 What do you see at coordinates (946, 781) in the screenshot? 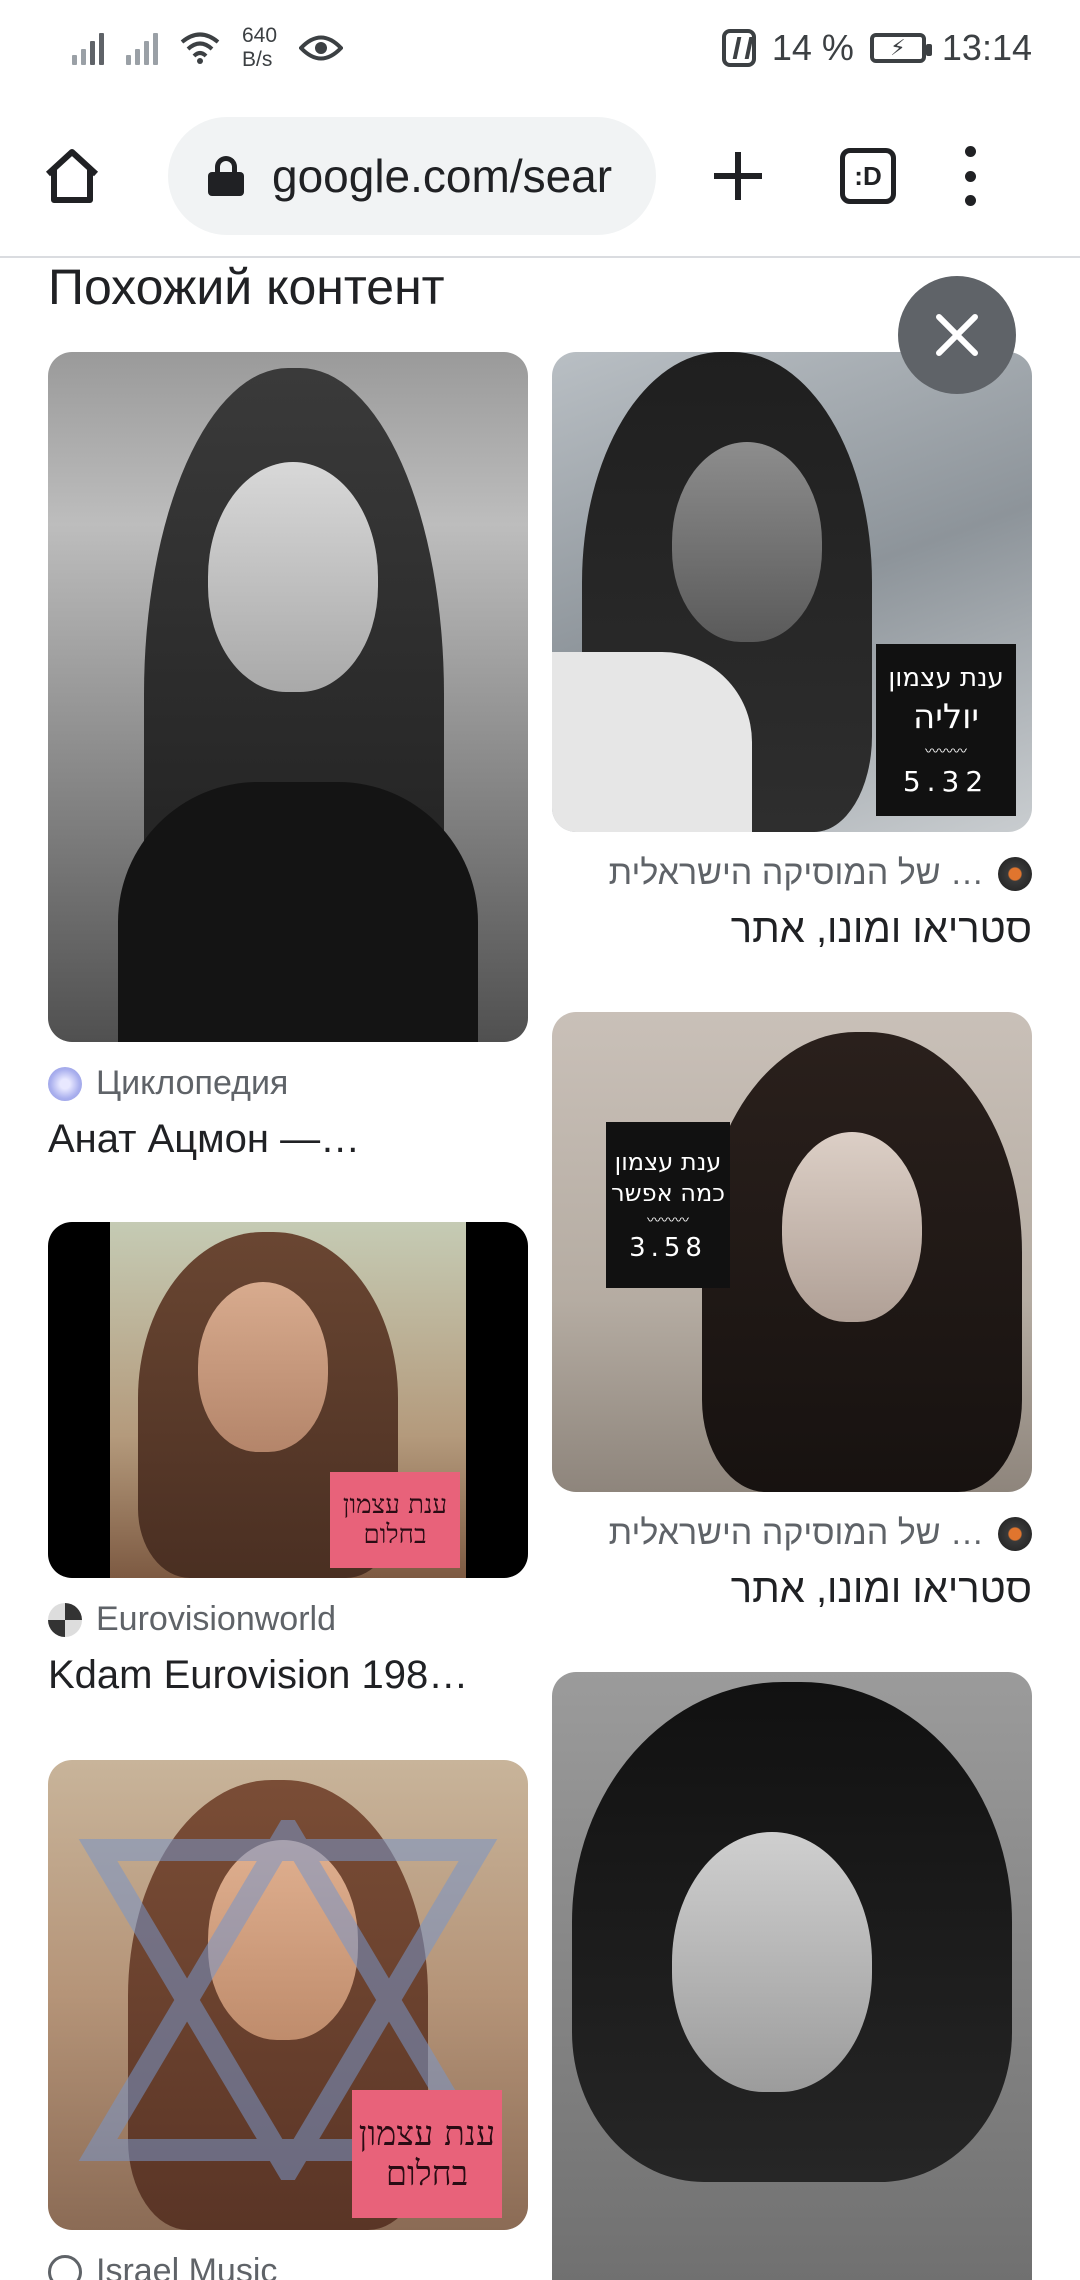
I see `cover-time: 5.32` at bounding box center [946, 781].